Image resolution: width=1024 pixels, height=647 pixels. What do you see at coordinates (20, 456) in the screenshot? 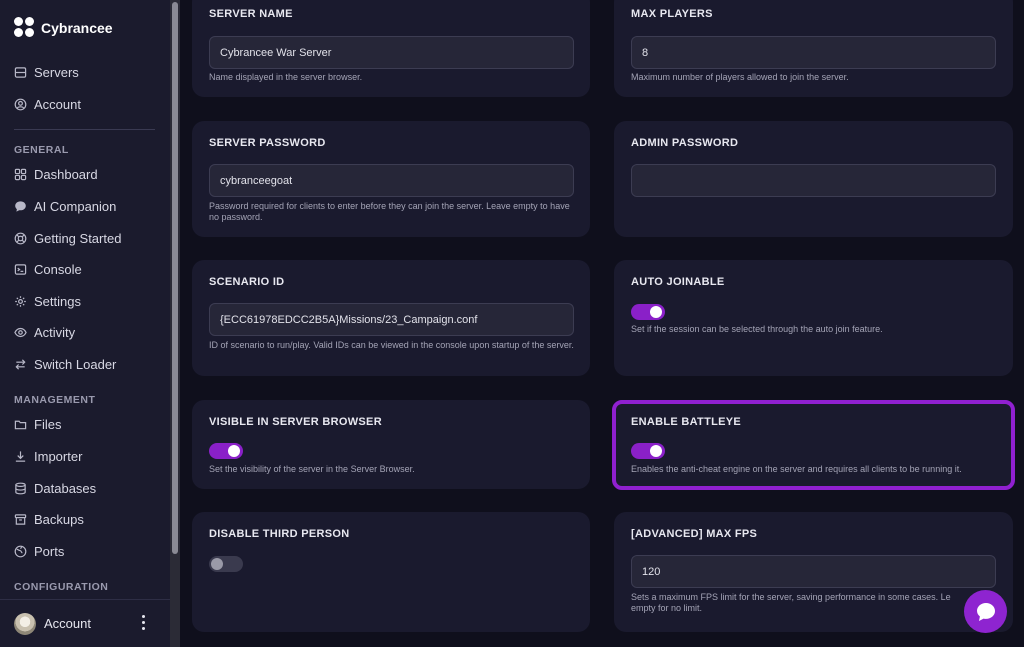
I see `download-icon` at bounding box center [20, 456].